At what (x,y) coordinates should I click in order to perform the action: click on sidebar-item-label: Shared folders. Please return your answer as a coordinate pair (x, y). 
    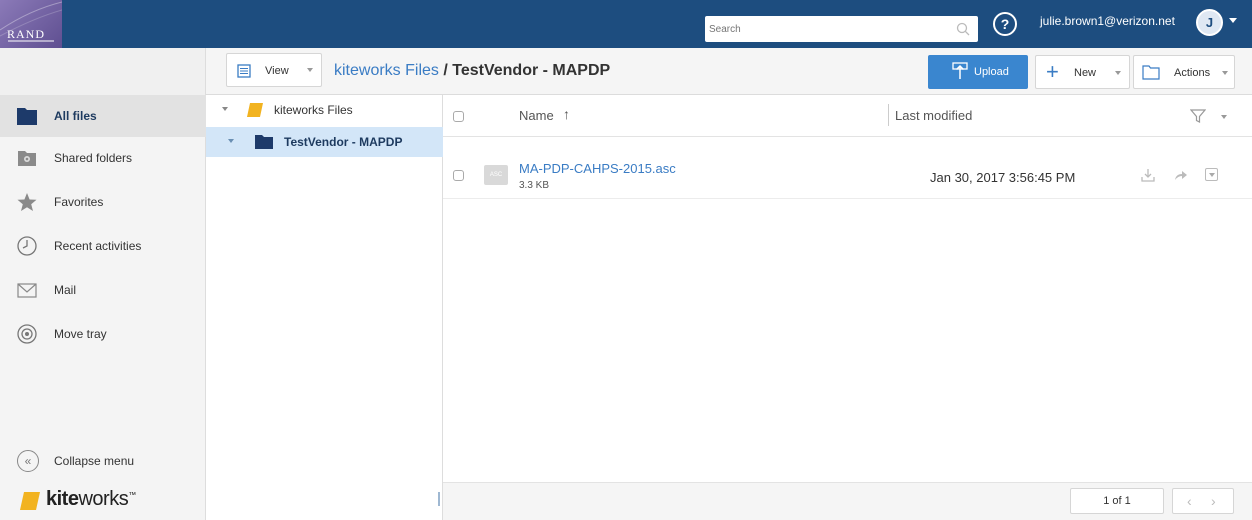
    Looking at the image, I should click on (93, 158).